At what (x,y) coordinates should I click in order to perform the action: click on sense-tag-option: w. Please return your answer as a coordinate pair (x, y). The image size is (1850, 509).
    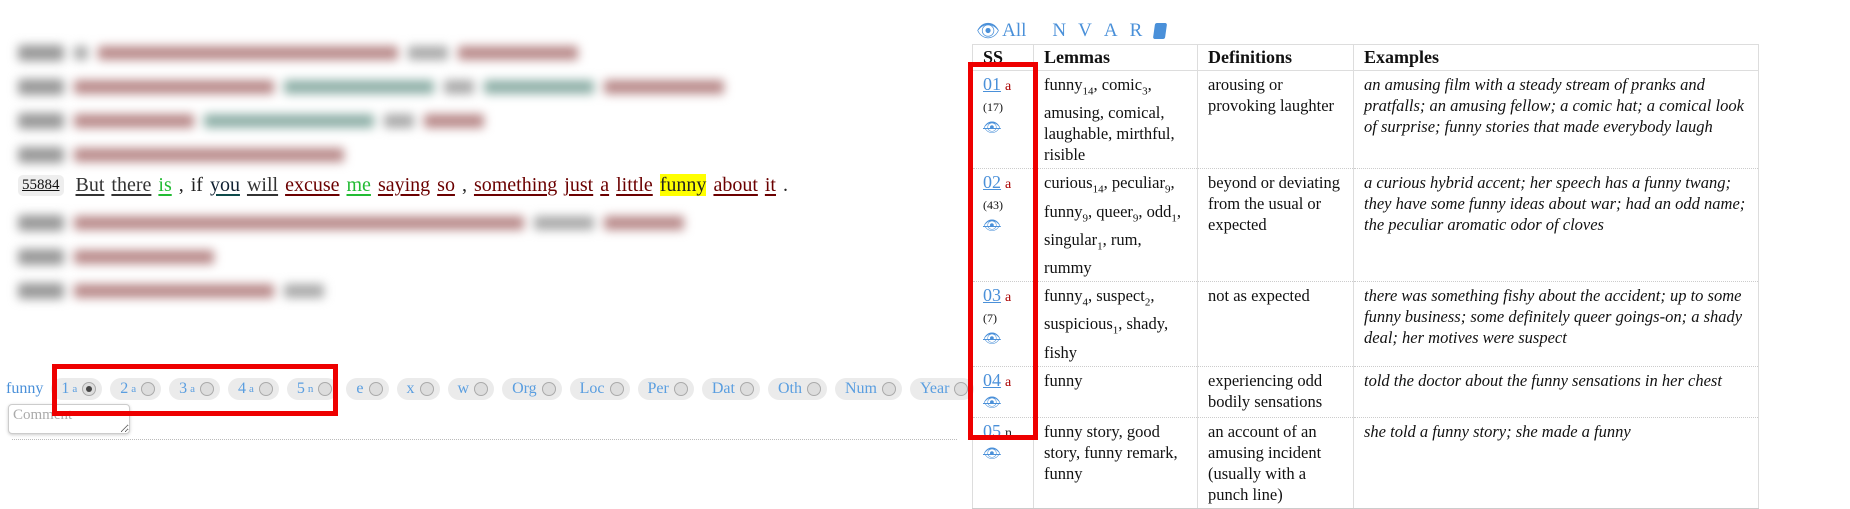
    Looking at the image, I should click on (471, 389).